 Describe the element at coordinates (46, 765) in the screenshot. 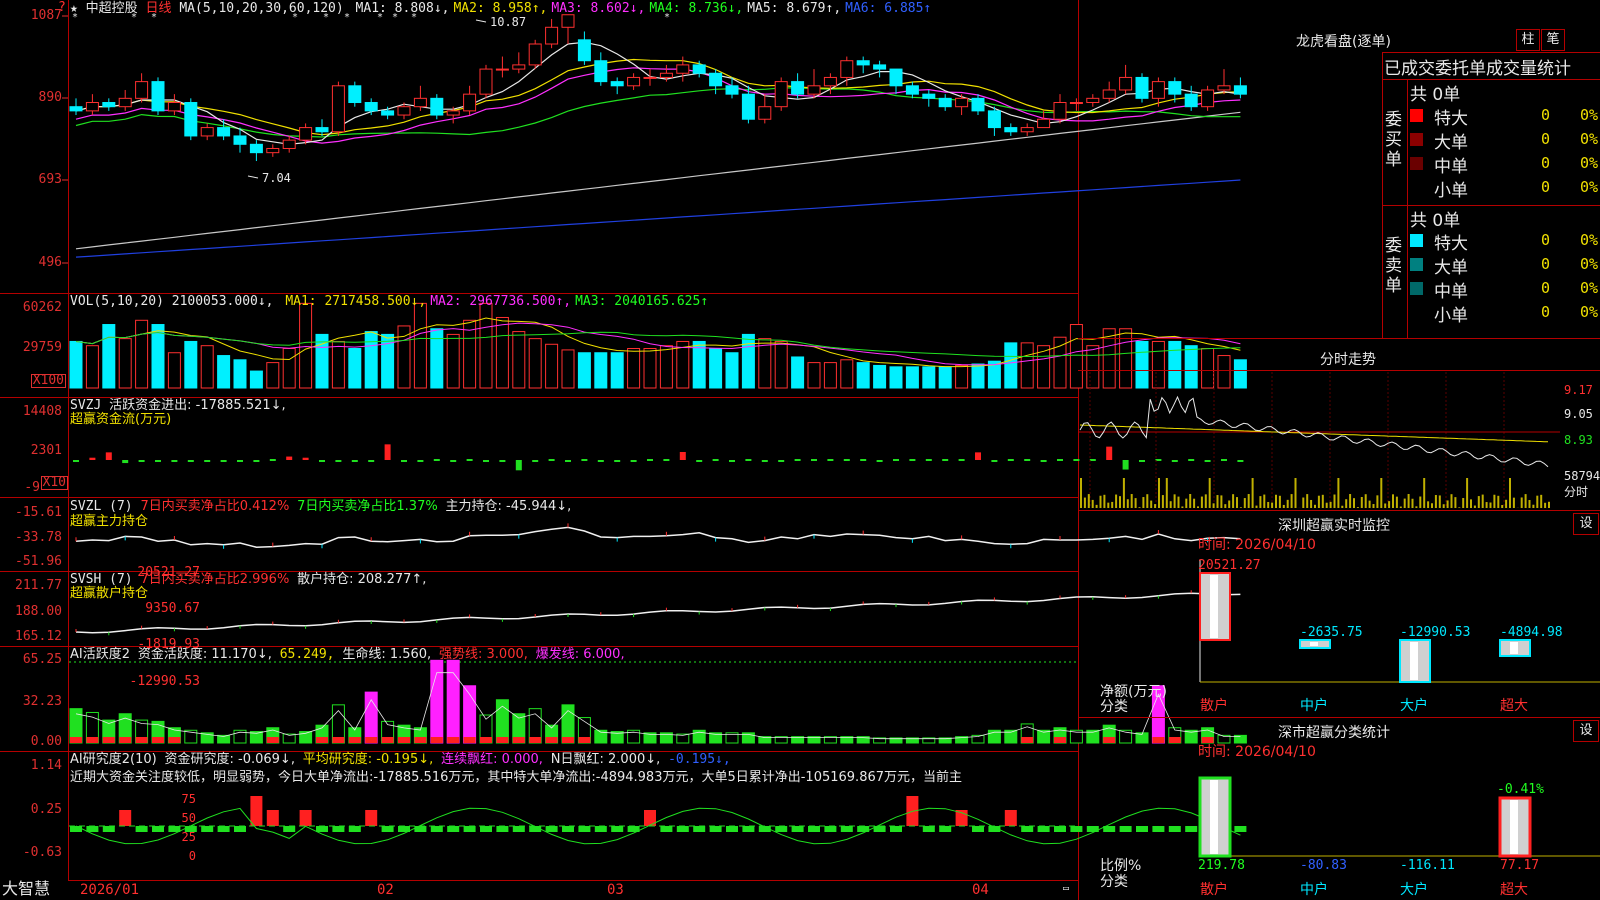

I see `axis-tick-label: 1.14` at that location.